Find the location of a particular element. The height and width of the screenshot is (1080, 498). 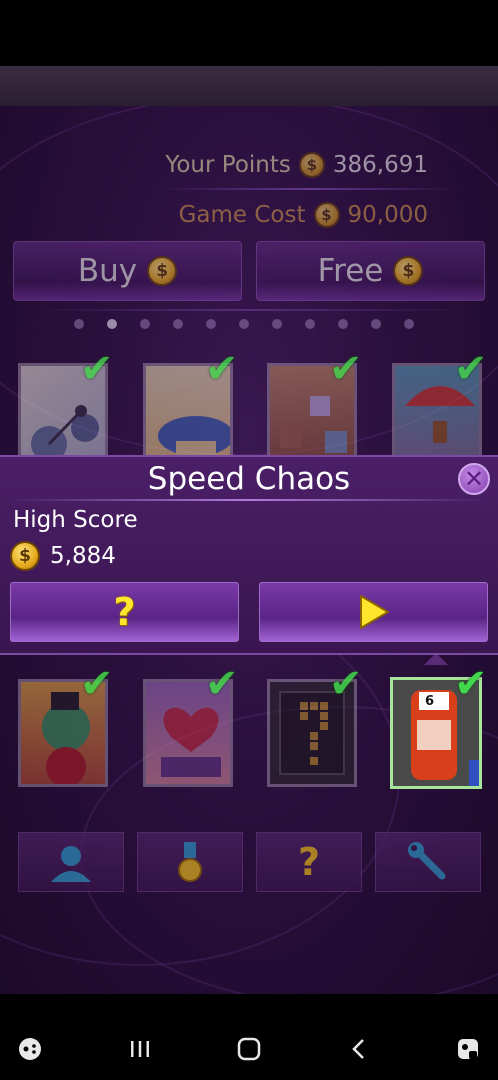

cost-label: Game Cost is located at coordinates (242, 215).